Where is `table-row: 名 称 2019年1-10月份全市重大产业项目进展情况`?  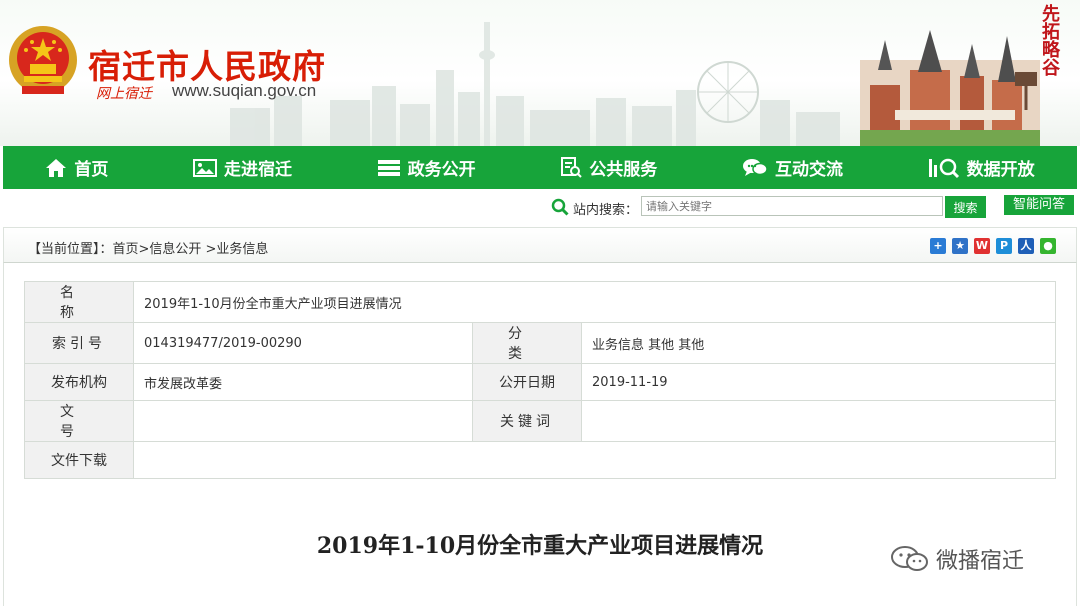 table-row: 名 称 2019年1-10月份全市重大产业项目进展情况 is located at coordinates (540, 302).